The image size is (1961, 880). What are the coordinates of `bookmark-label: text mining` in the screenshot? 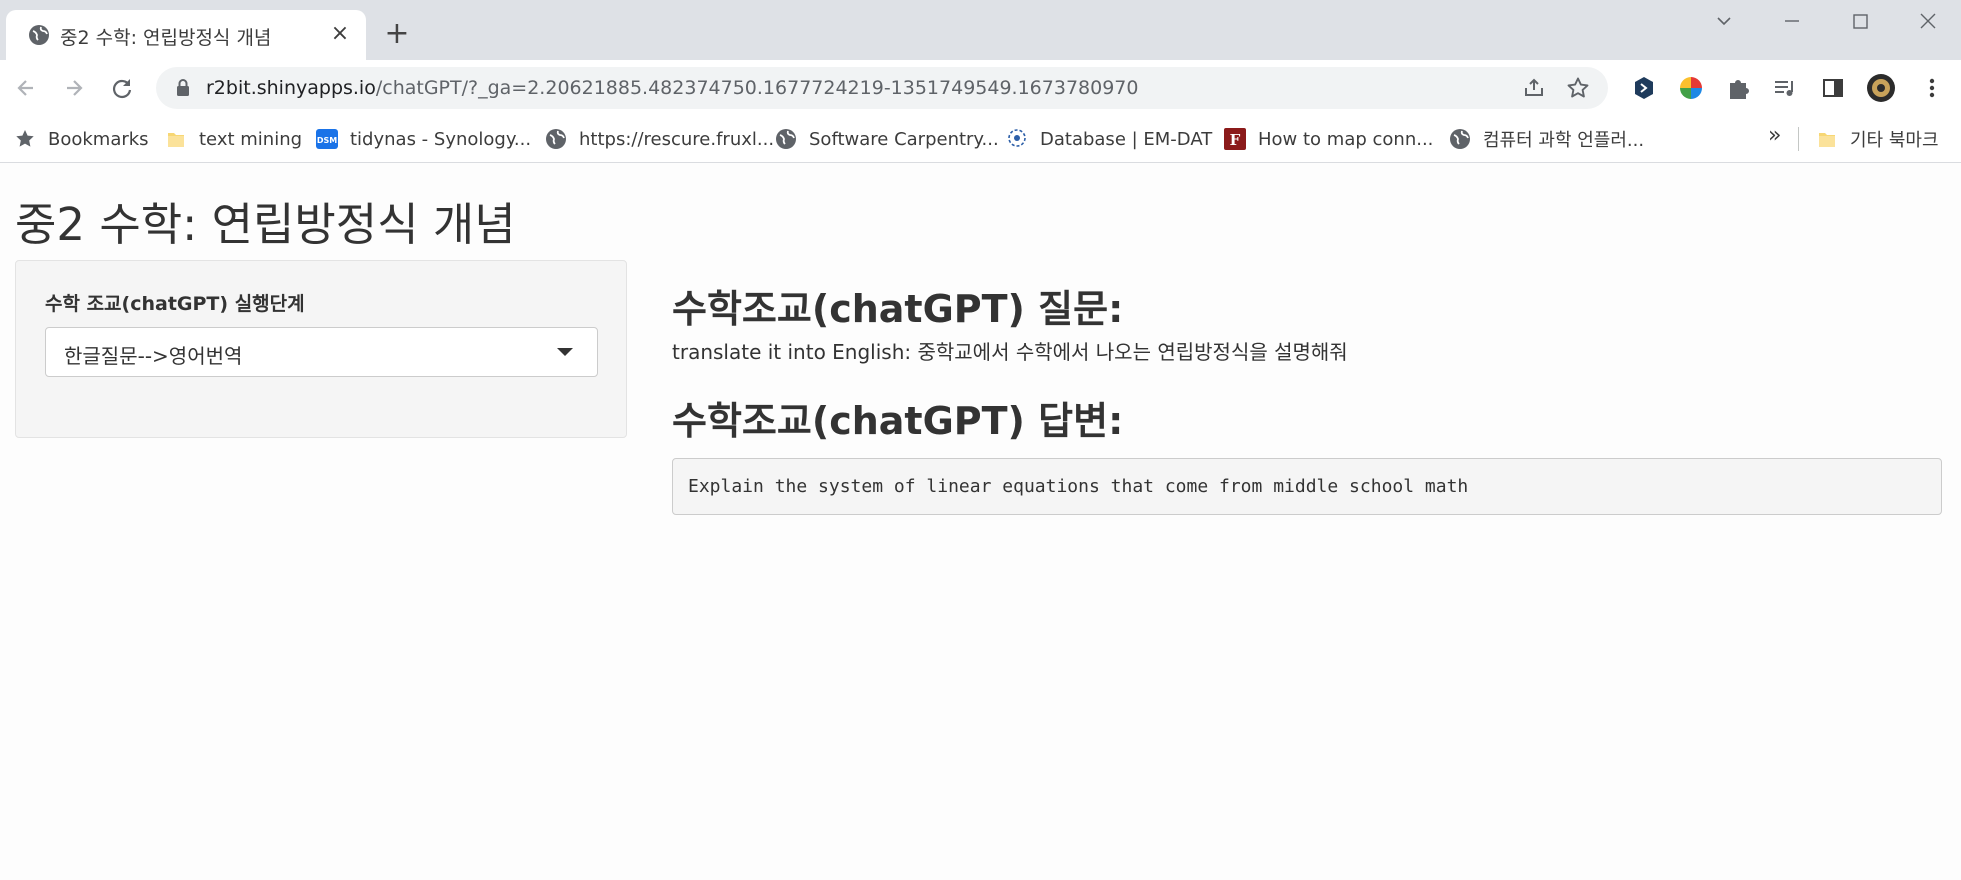 It's located at (251, 139).